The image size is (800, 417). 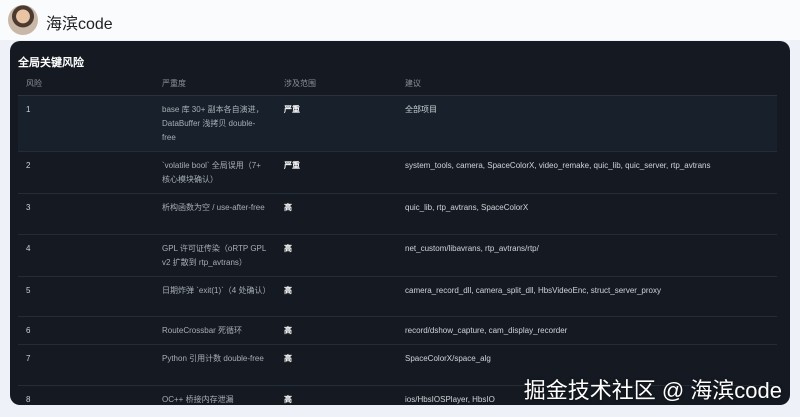 What do you see at coordinates (652, 390) in the screenshot?
I see `watermark: 掘金技术社区 @ 海滨code` at bounding box center [652, 390].